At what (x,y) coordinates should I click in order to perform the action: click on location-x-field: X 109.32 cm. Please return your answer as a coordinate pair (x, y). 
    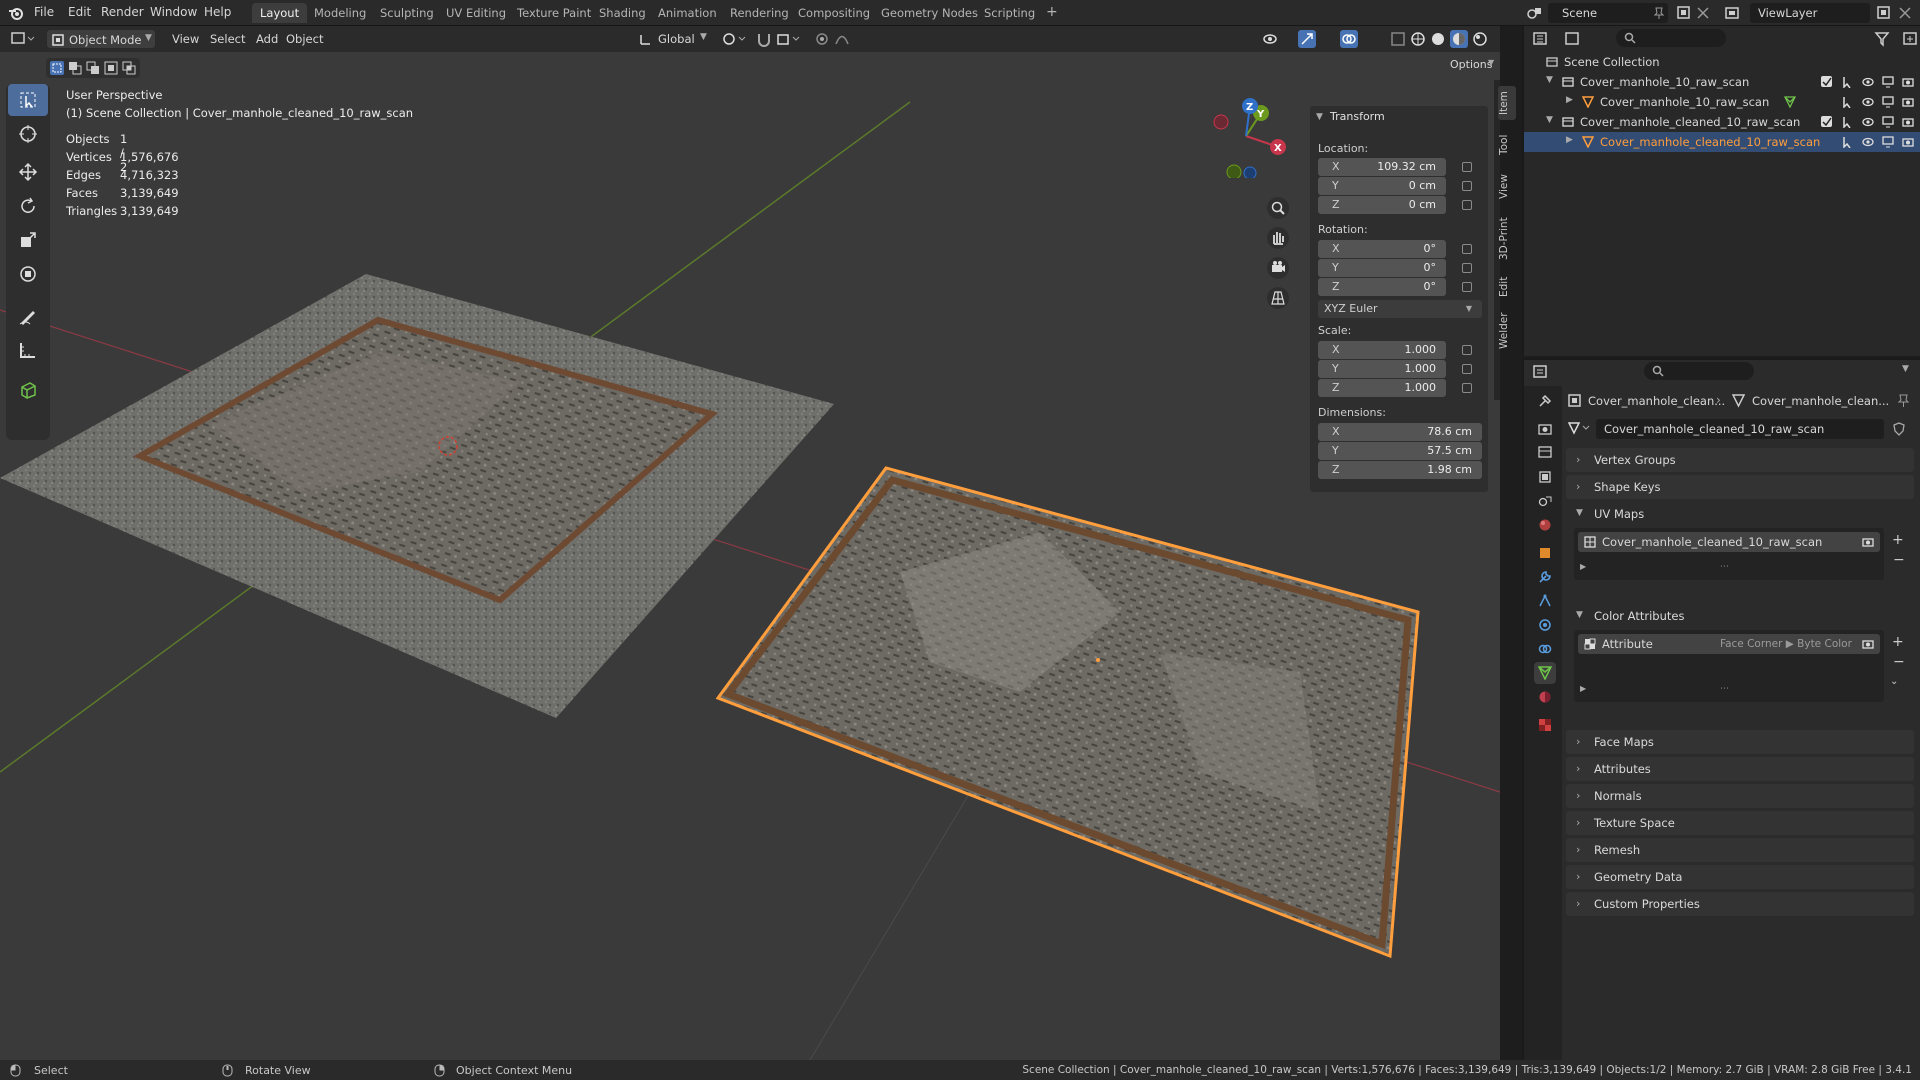
    Looking at the image, I should click on (1382, 167).